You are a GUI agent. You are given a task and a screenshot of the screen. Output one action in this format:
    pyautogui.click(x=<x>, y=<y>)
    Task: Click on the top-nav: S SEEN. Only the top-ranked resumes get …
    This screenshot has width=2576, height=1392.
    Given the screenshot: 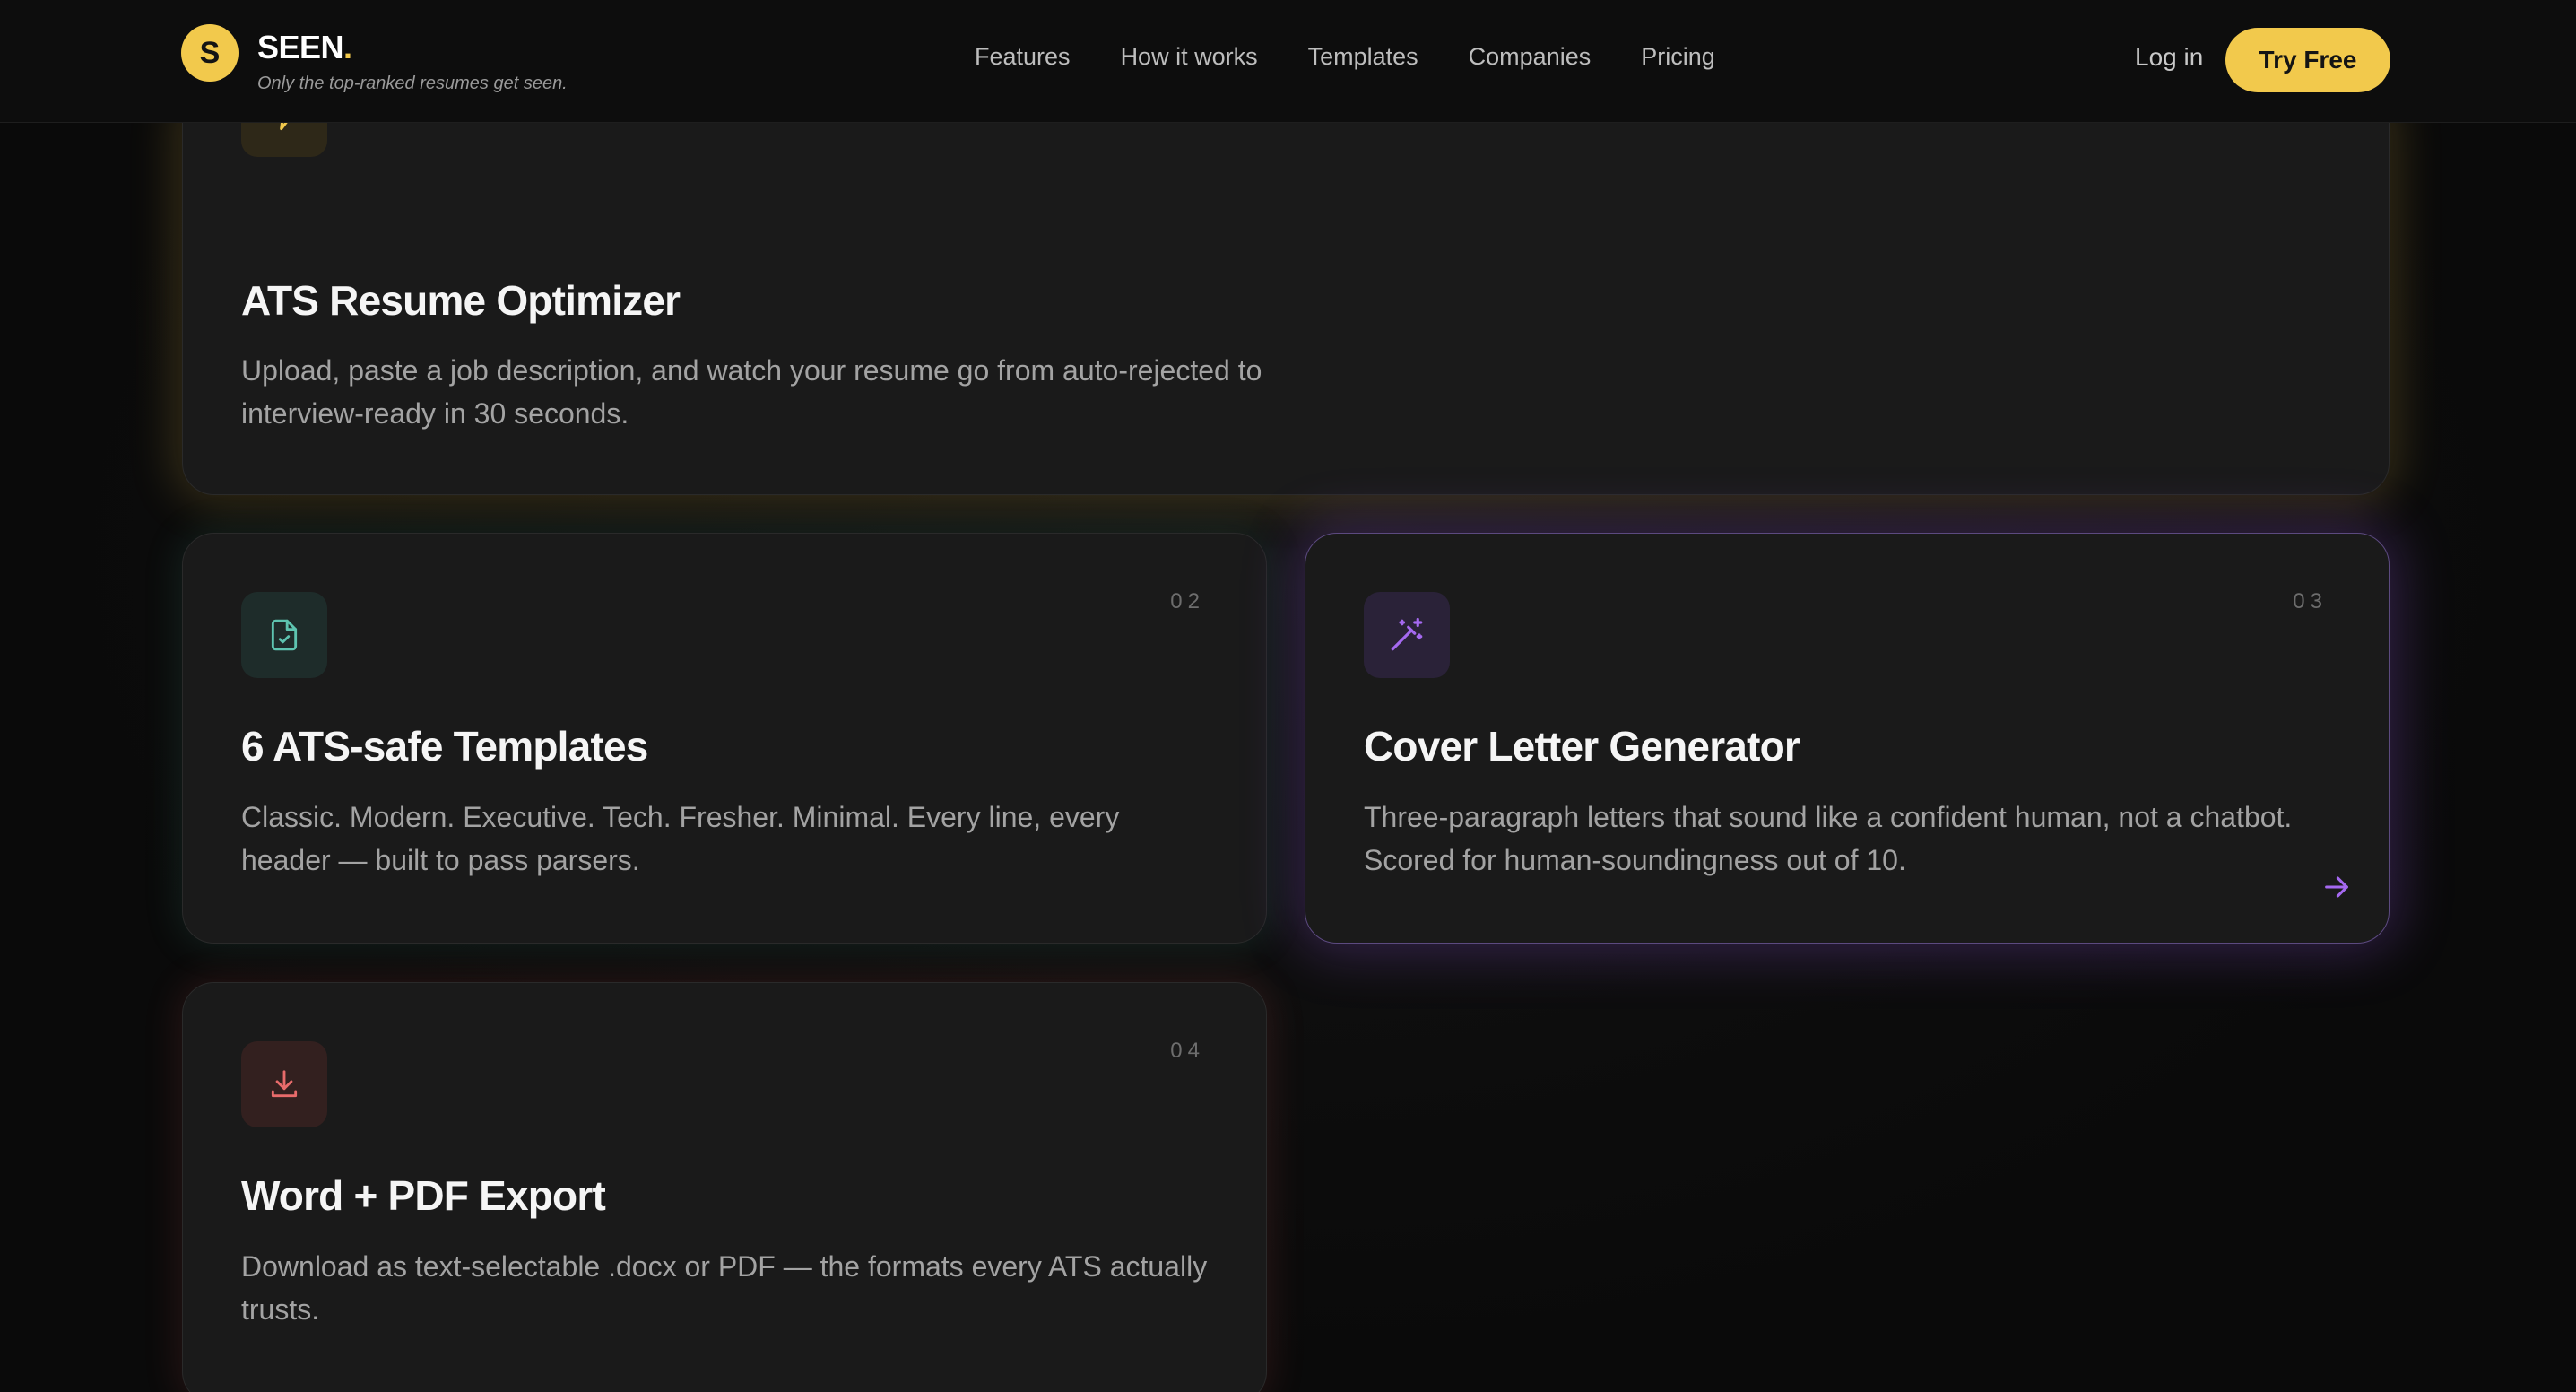 What is the action you would take?
    pyautogui.click(x=1288, y=62)
    